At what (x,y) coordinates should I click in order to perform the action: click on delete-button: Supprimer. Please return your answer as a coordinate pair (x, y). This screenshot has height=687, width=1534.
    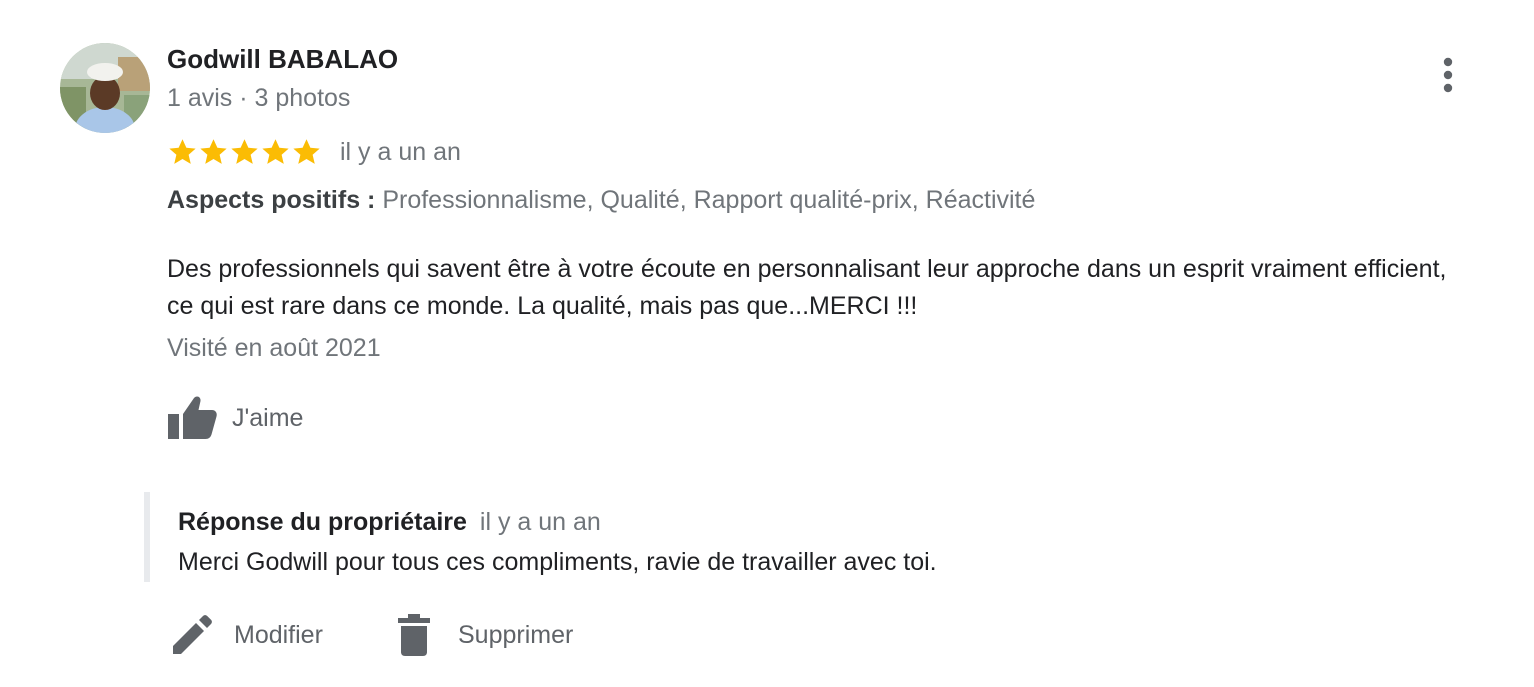
    Looking at the image, I should click on (484, 635).